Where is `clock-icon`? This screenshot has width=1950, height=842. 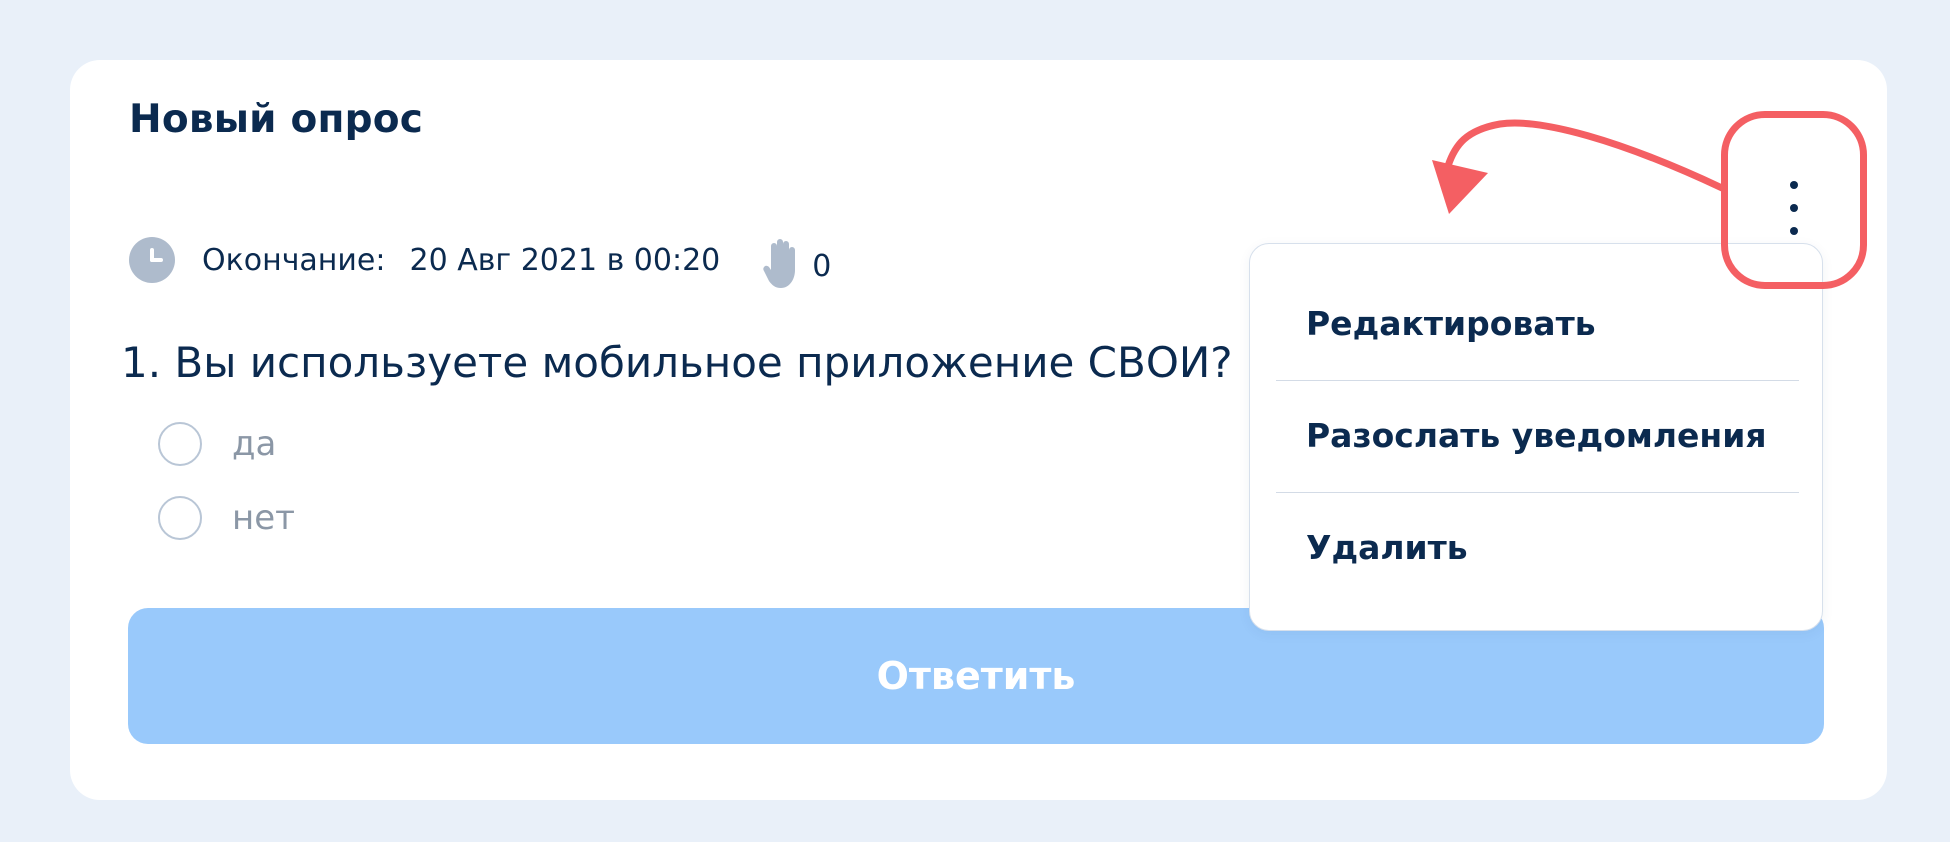
clock-icon is located at coordinates (152, 260).